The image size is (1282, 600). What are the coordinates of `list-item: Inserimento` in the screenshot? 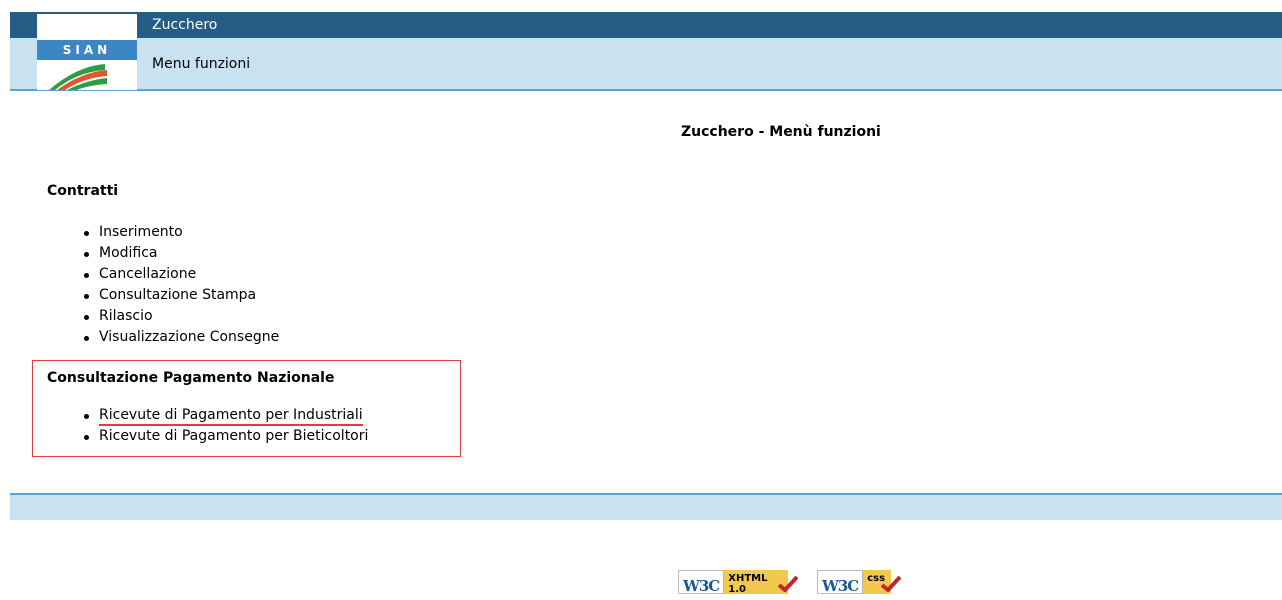 It's located at (163, 232).